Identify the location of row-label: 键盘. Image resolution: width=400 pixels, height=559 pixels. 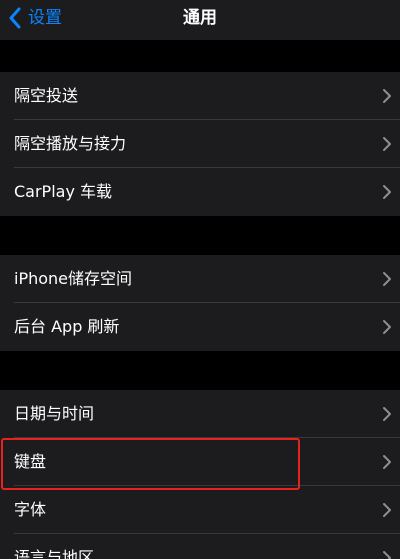
(30, 461).